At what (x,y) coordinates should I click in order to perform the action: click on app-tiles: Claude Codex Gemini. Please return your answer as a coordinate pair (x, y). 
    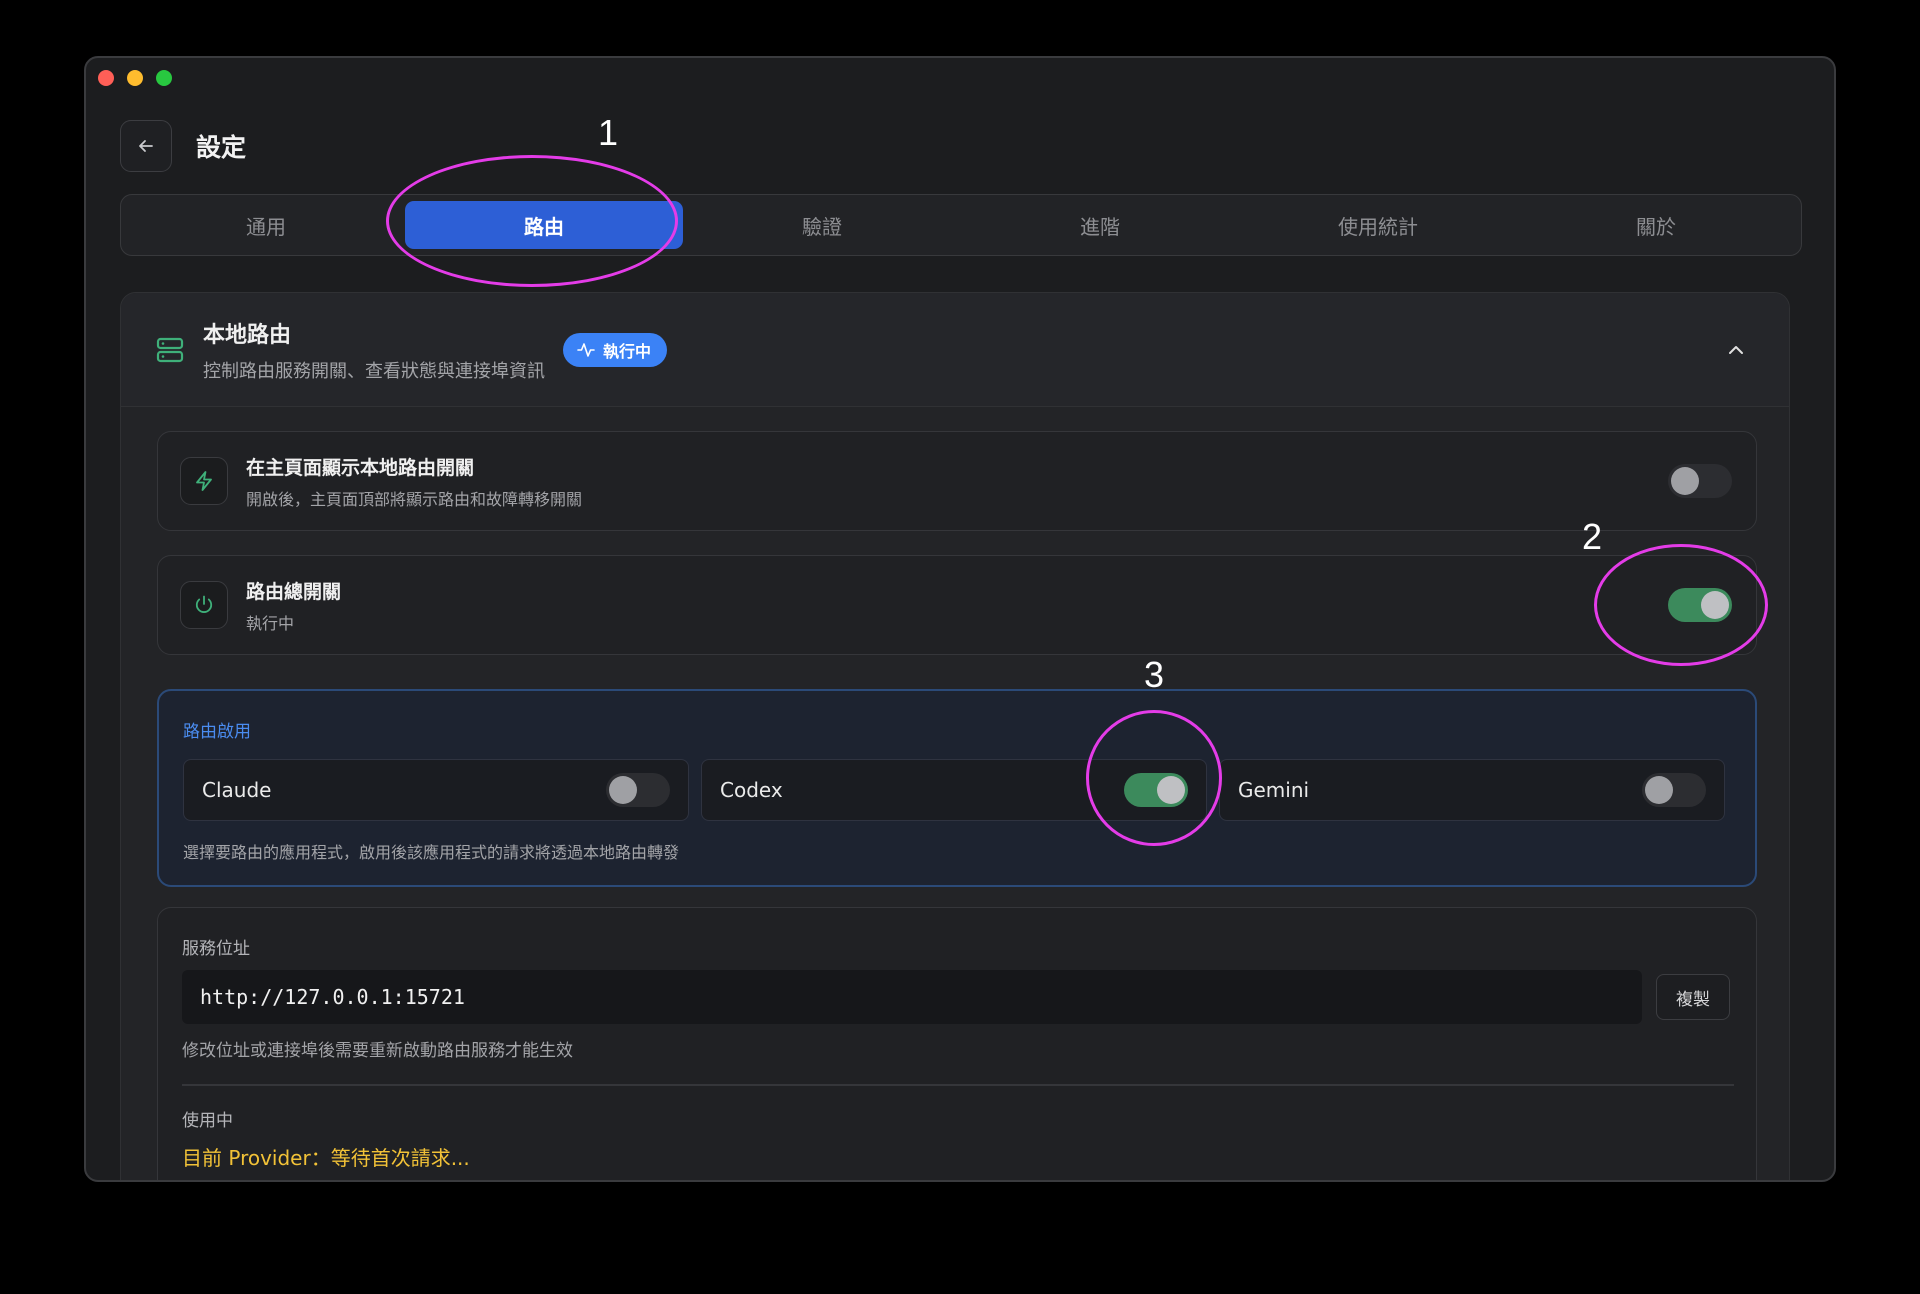
    Looking at the image, I should click on (954, 790).